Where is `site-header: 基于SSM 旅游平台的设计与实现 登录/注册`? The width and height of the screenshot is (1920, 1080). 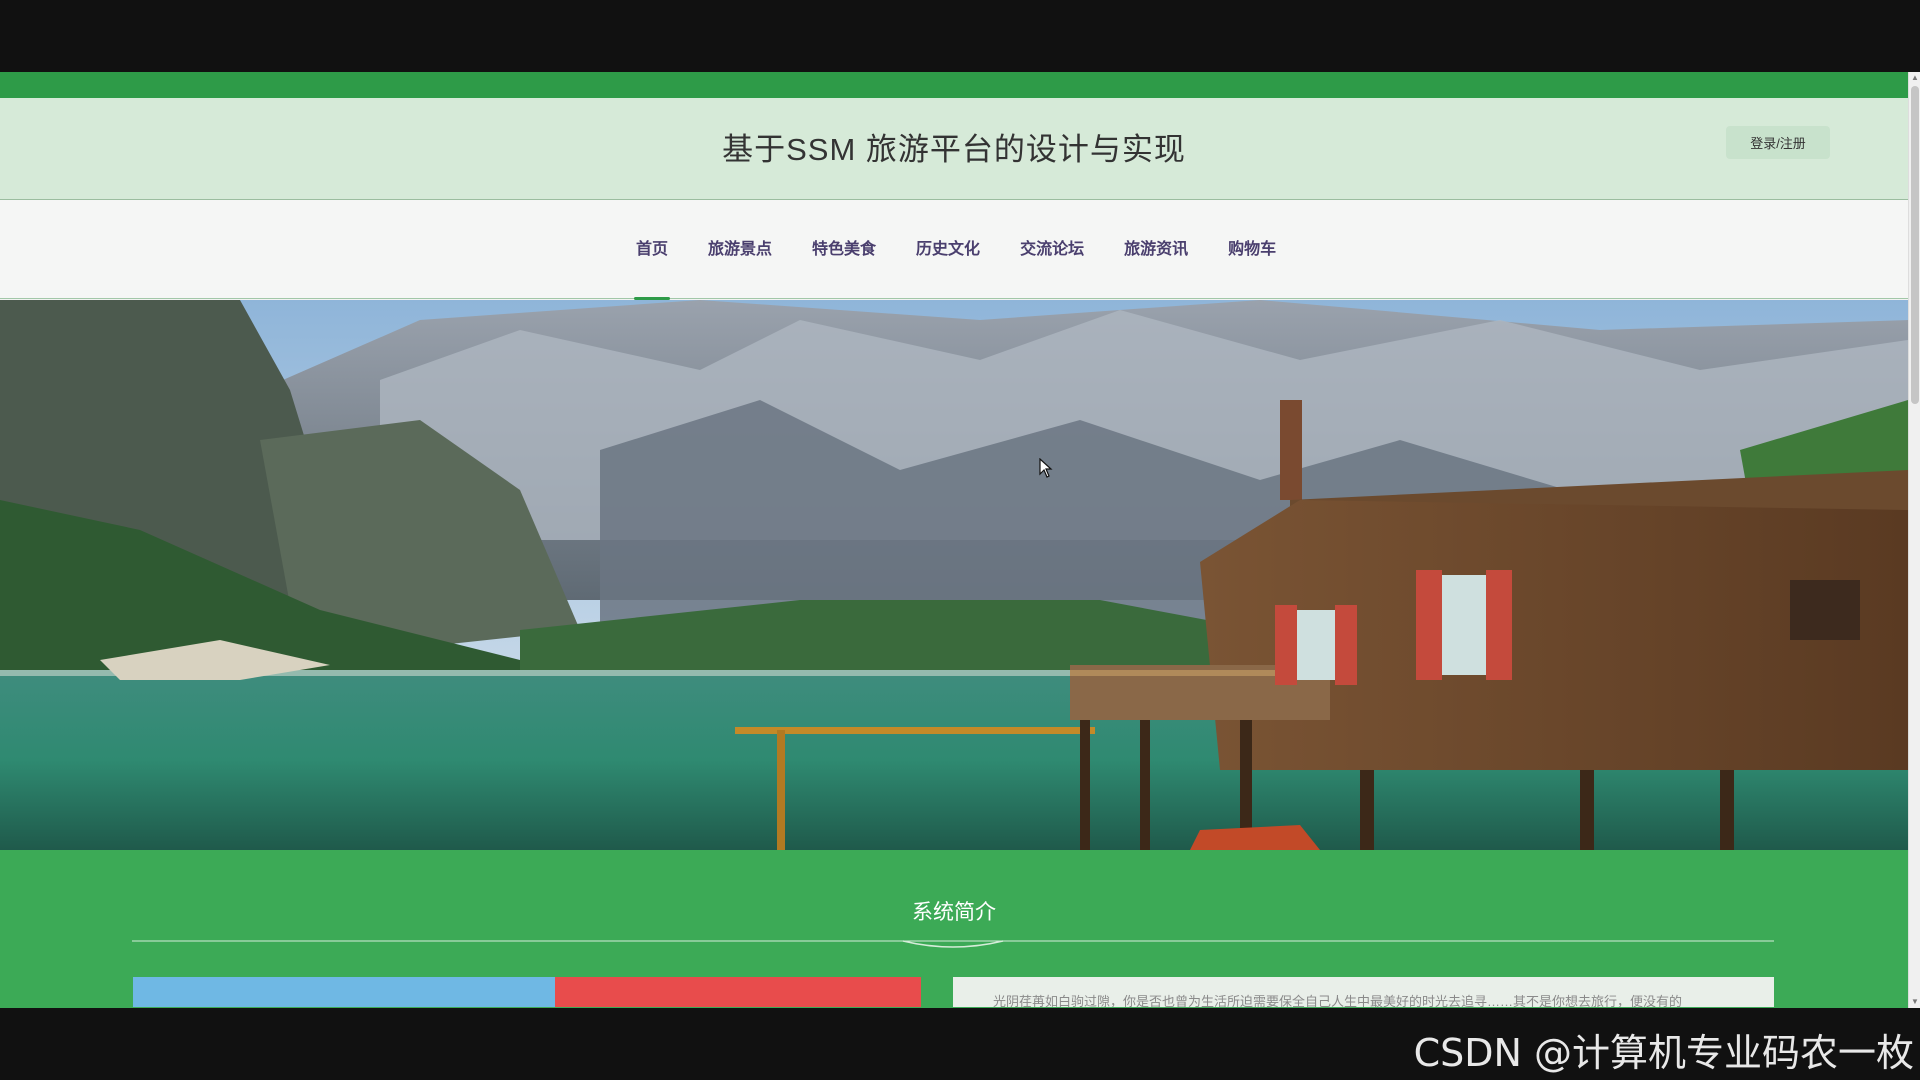 site-header: 基于SSM 旅游平台的设计与实现 登录/注册 is located at coordinates (954, 149).